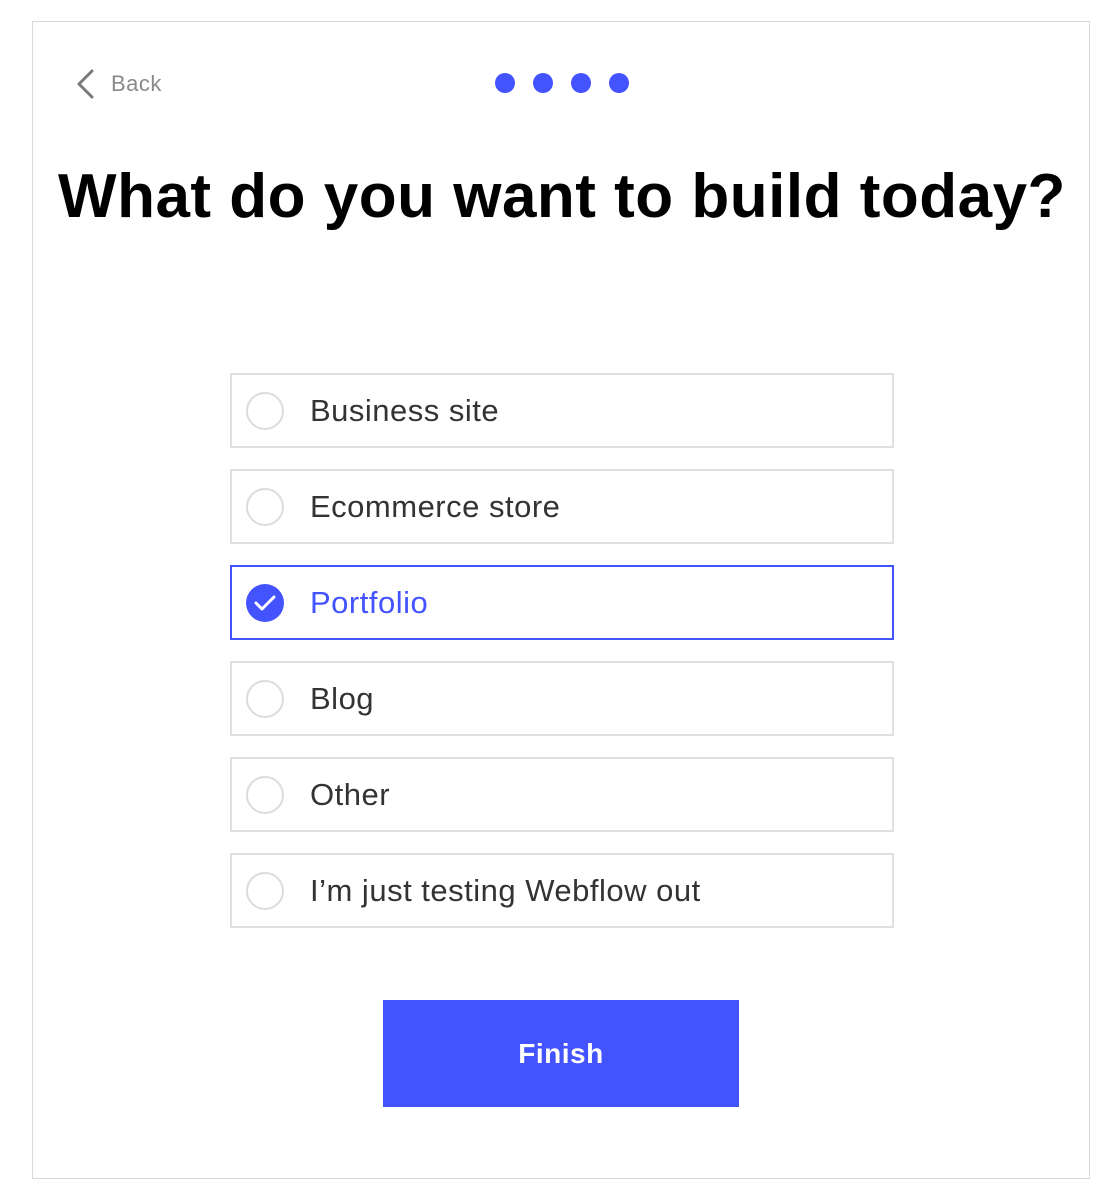 This screenshot has width=1112, height=1200. Describe the element at coordinates (265, 602) in the screenshot. I see `checkmark-circle-icon` at that location.